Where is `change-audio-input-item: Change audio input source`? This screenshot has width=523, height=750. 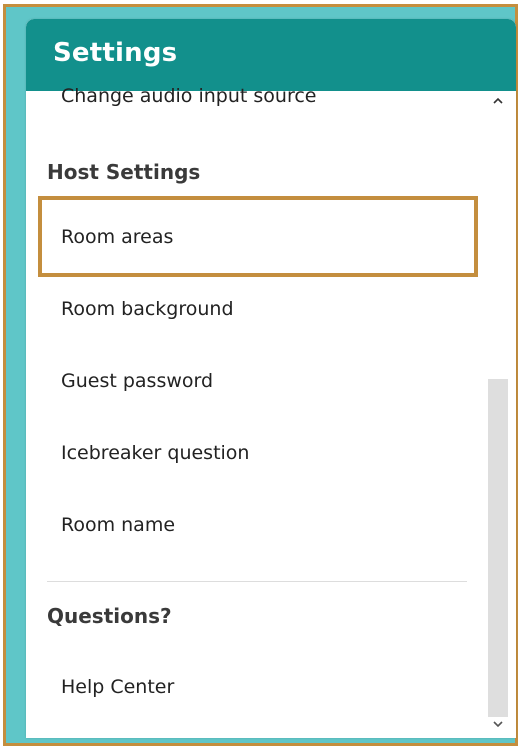 change-audio-input-item: Change audio input source is located at coordinates (259, 105).